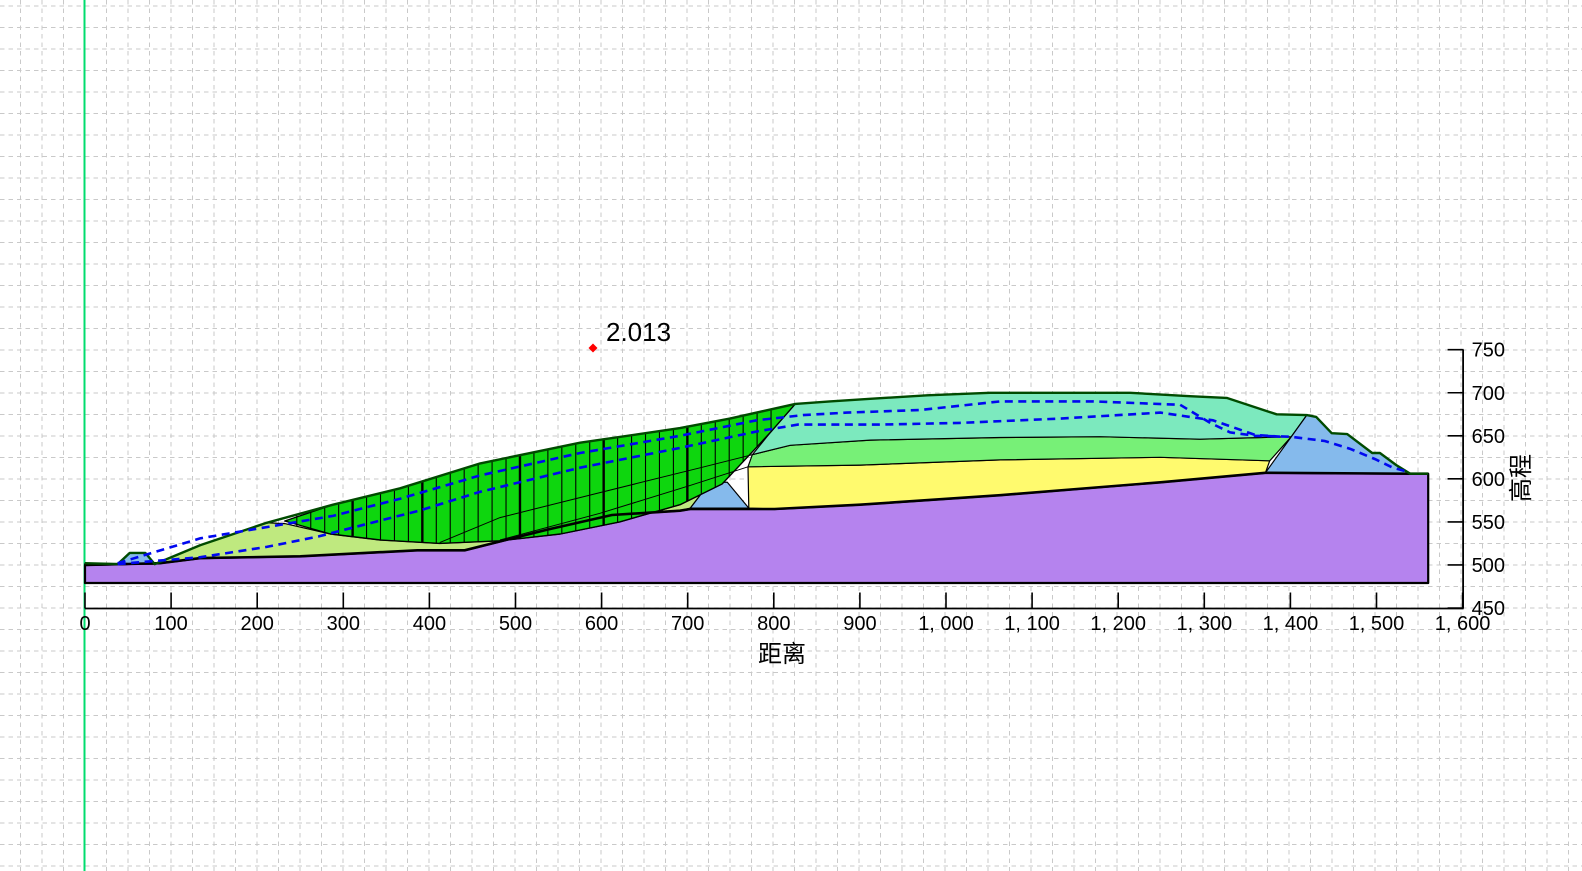  I want to click on x-tick-label: 700, so click(687, 624).